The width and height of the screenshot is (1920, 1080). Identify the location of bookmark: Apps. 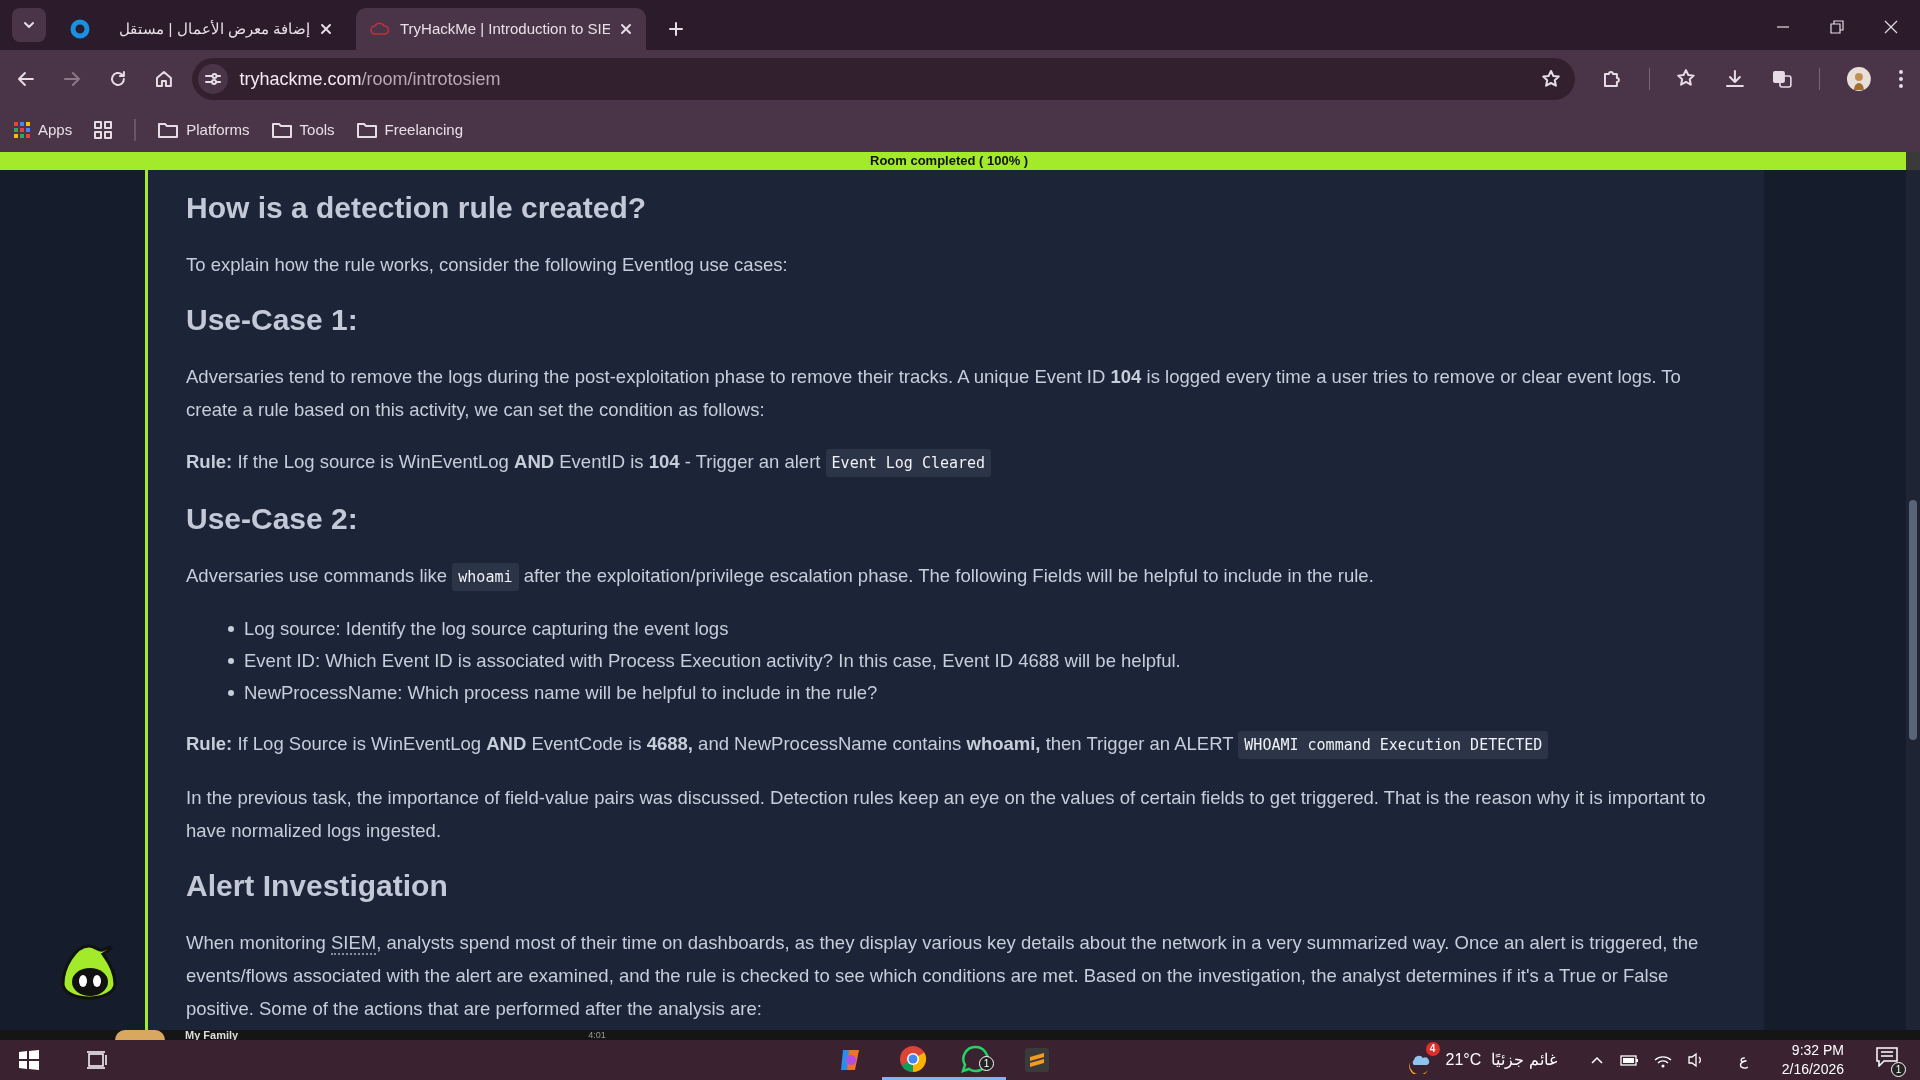
(43, 130).